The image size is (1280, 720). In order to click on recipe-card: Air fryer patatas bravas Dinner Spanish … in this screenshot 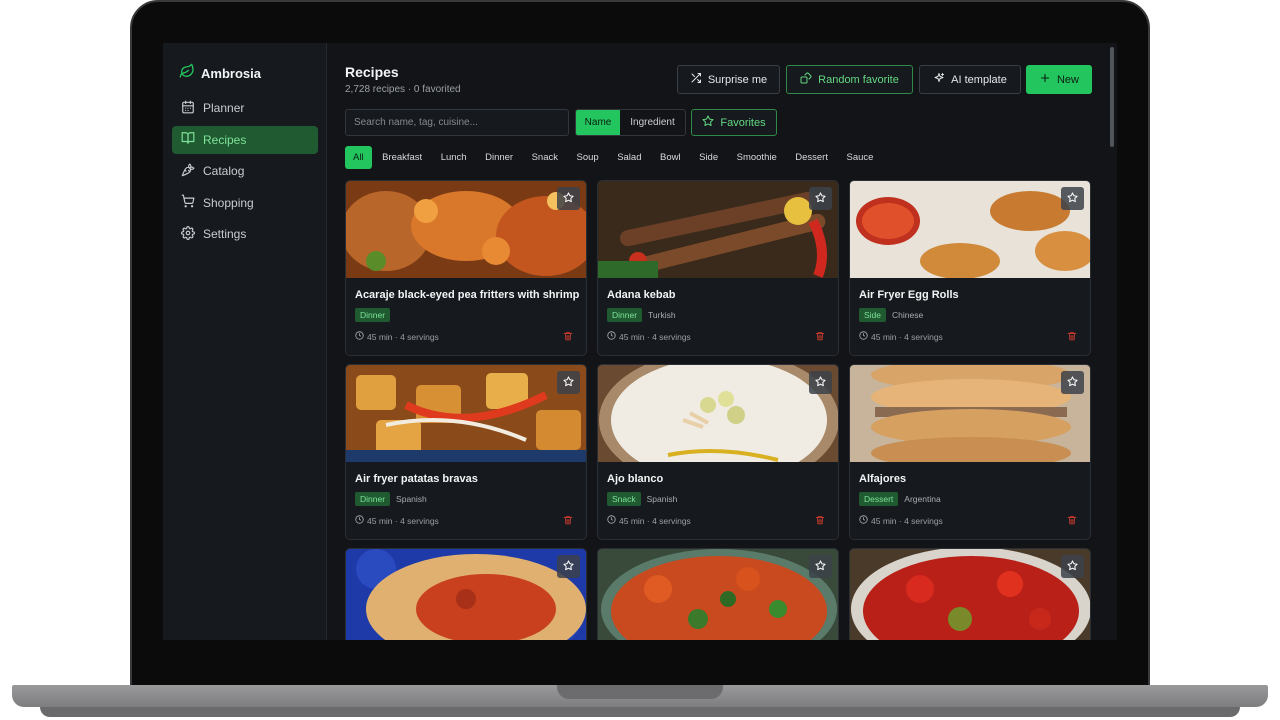, I will do `click(466, 452)`.